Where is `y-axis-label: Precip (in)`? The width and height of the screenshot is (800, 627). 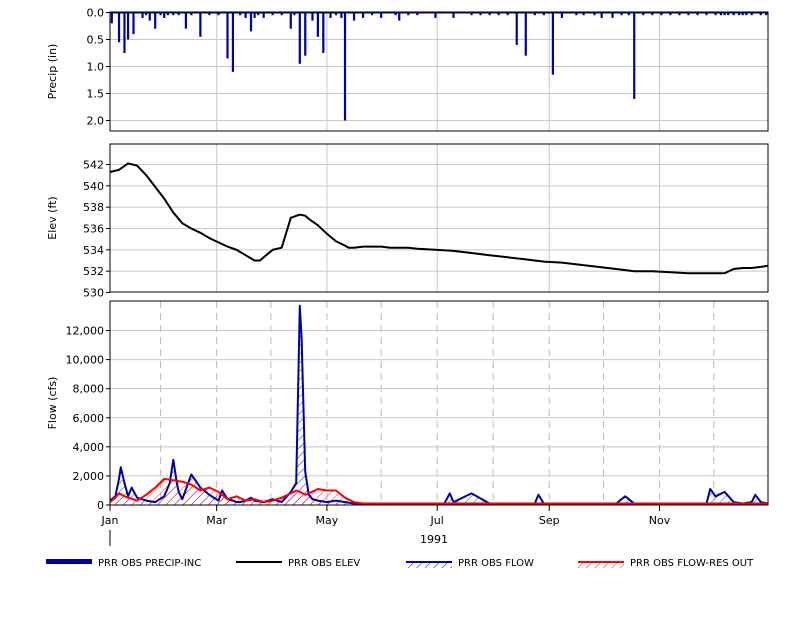
y-axis-label: Precip (in) is located at coordinates (52, 72).